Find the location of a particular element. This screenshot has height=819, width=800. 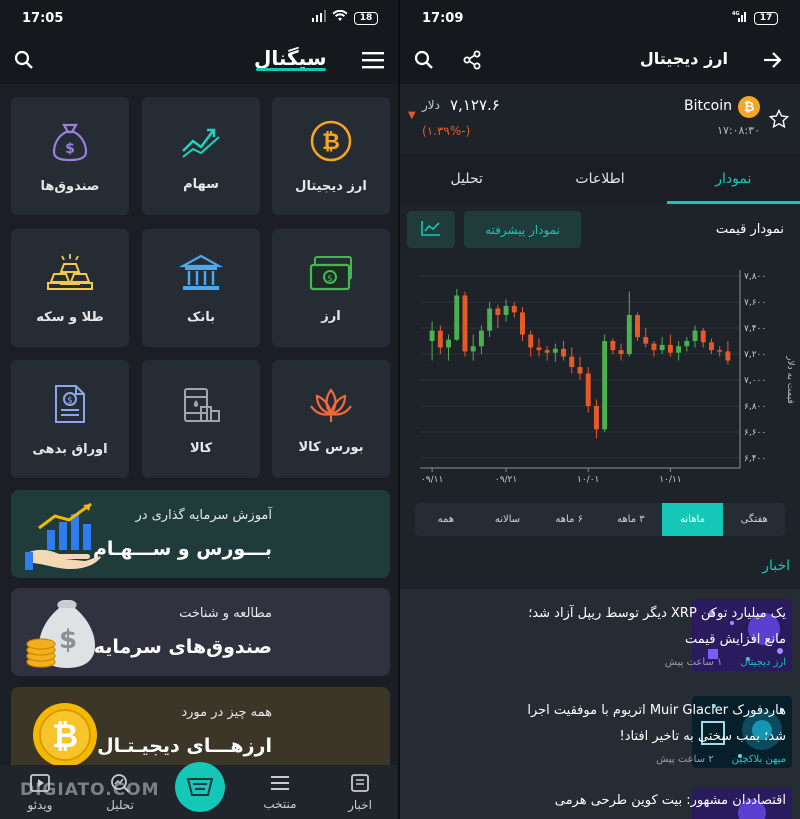

banner-title: بـــورس و ســـهـام is located at coordinates (182, 549).